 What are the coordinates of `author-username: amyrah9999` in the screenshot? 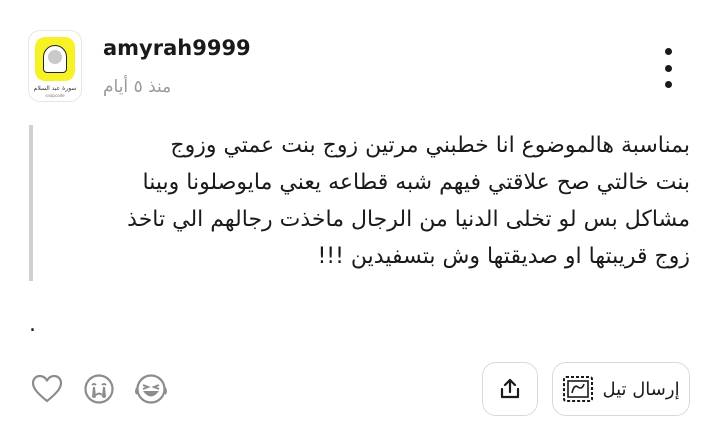 It's located at (177, 48).